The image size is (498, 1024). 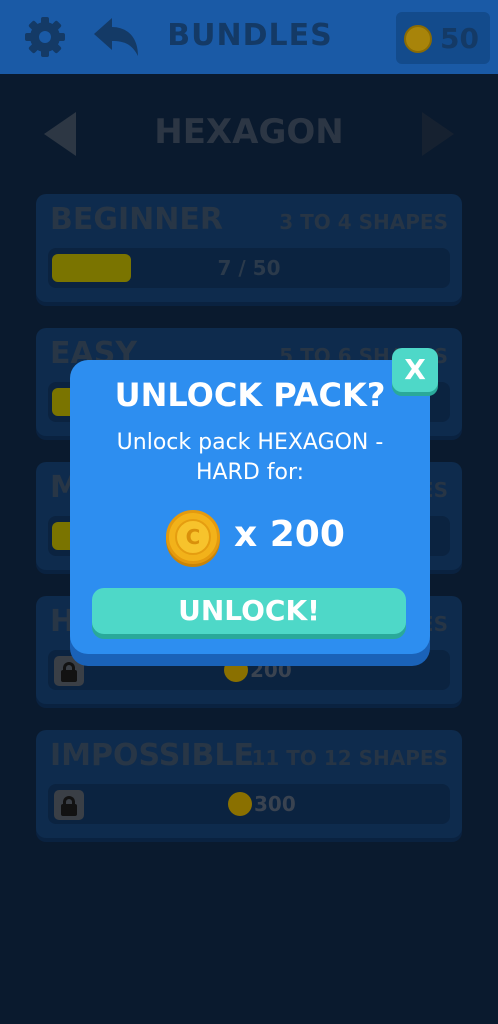 I want to click on unlock-cost: x 200, so click(x=289, y=534).